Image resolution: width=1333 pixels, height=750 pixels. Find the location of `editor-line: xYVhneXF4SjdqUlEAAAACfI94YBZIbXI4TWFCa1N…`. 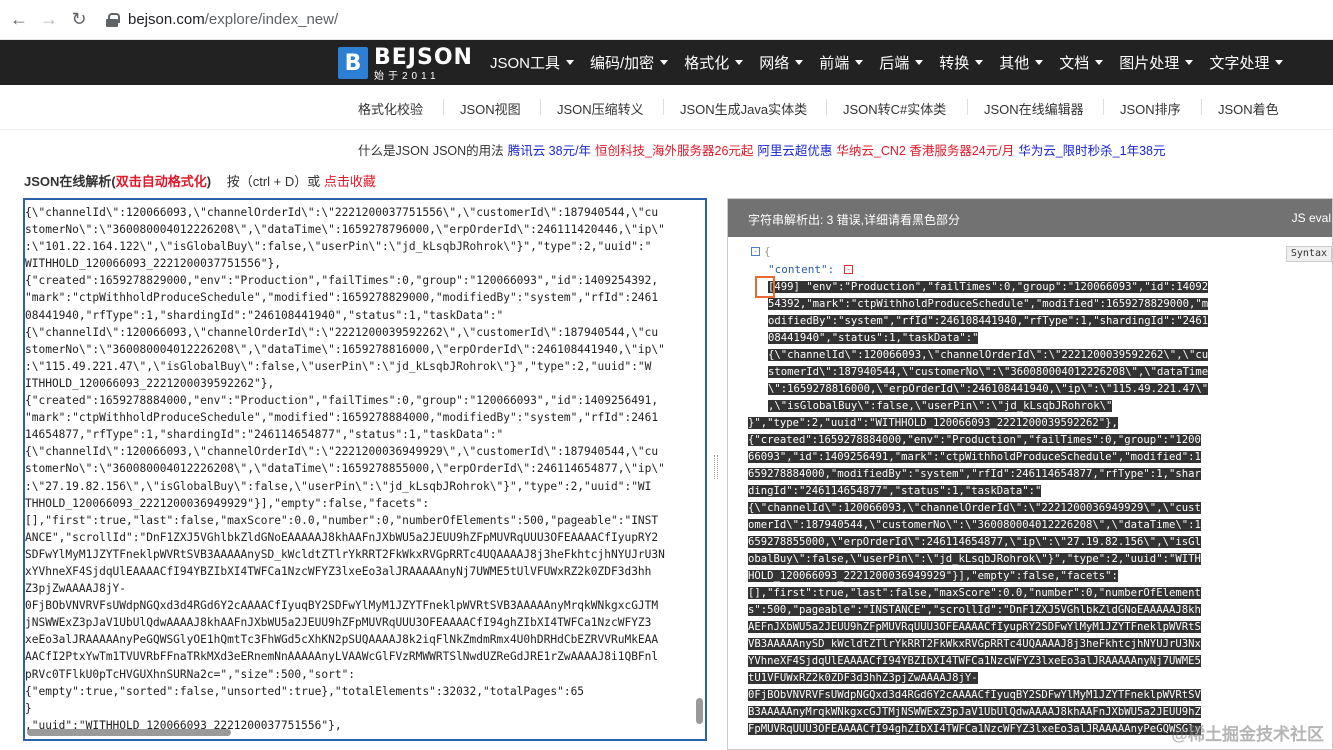

editor-line: xYVhneXF4SjdqUlEAAAACfI94YBZIbXI4TWFCa1N… is located at coordinates (338, 571).